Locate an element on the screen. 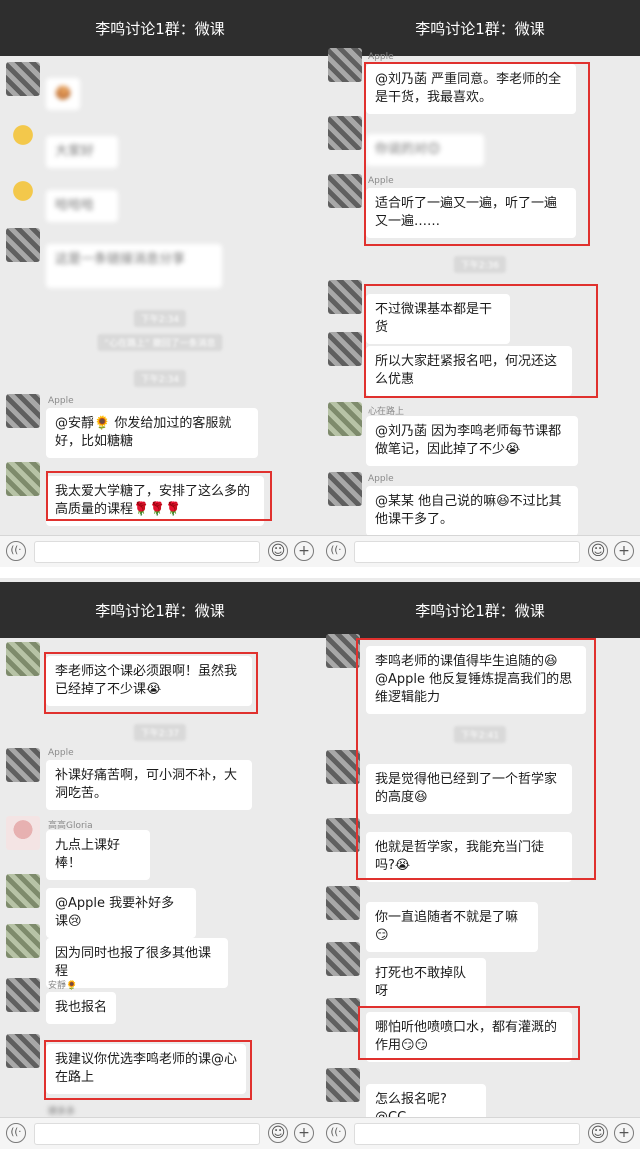 This screenshot has width=640, height=1149. message-text: 🍪 is located at coordinates (63, 93).